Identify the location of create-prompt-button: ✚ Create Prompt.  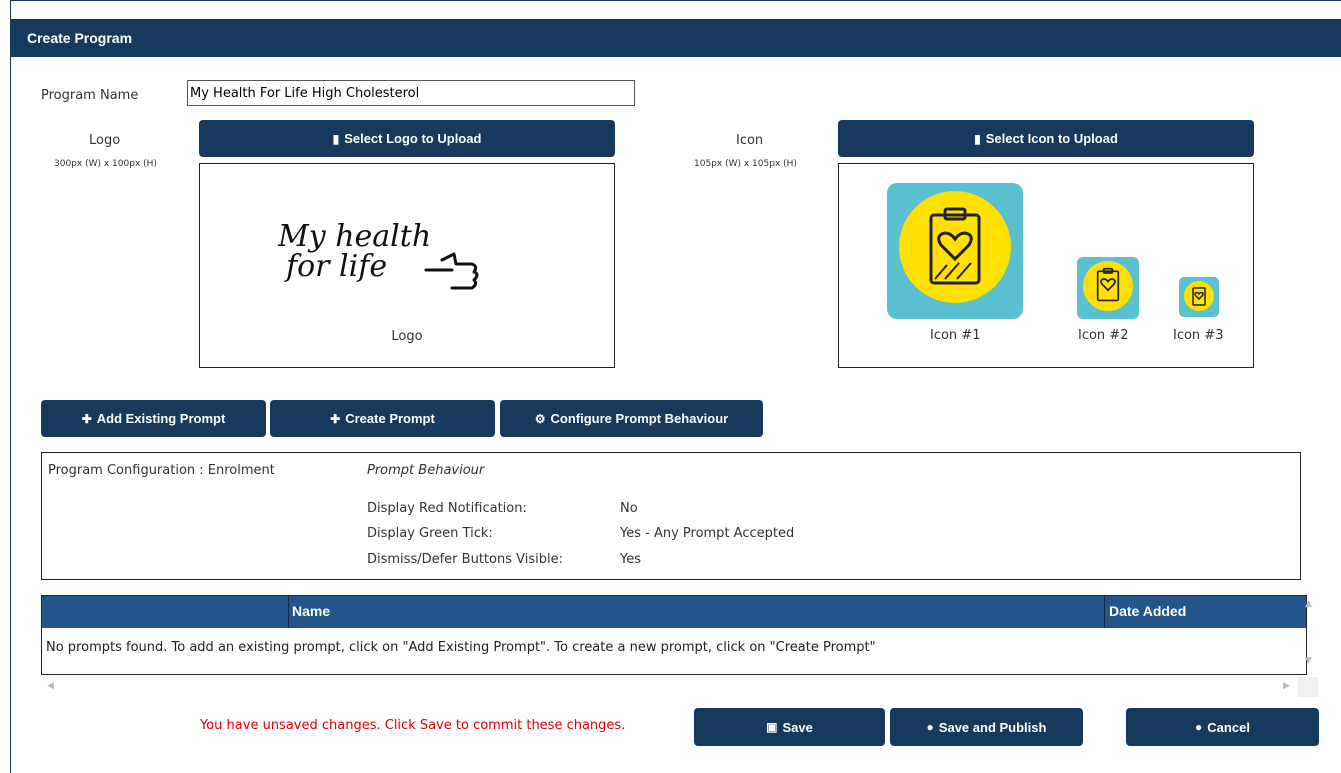
(382, 418).